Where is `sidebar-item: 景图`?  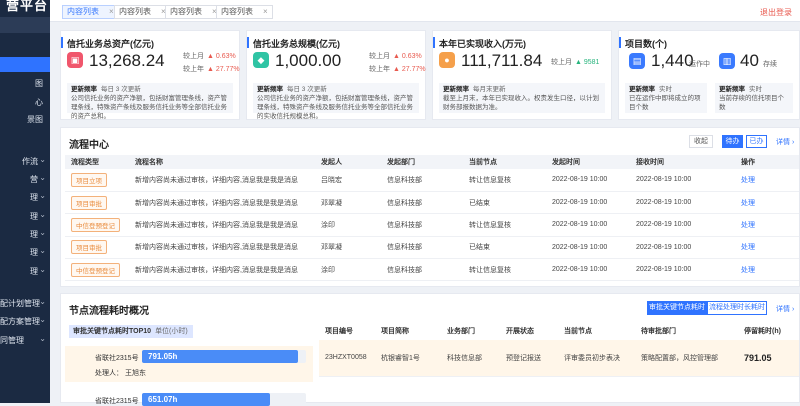
sidebar-item: 景图 is located at coordinates (25, 119).